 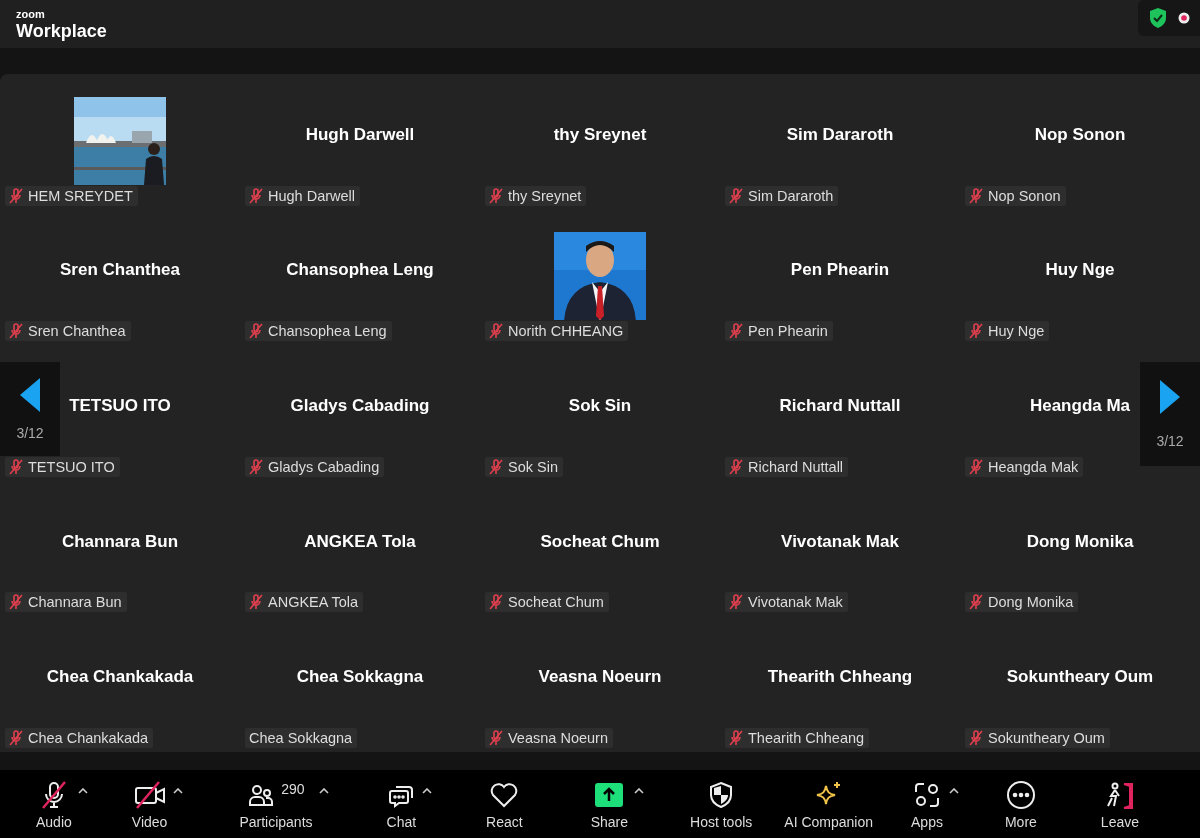 What do you see at coordinates (1020, 794) in the screenshot?
I see `more-icon` at bounding box center [1020, 794].